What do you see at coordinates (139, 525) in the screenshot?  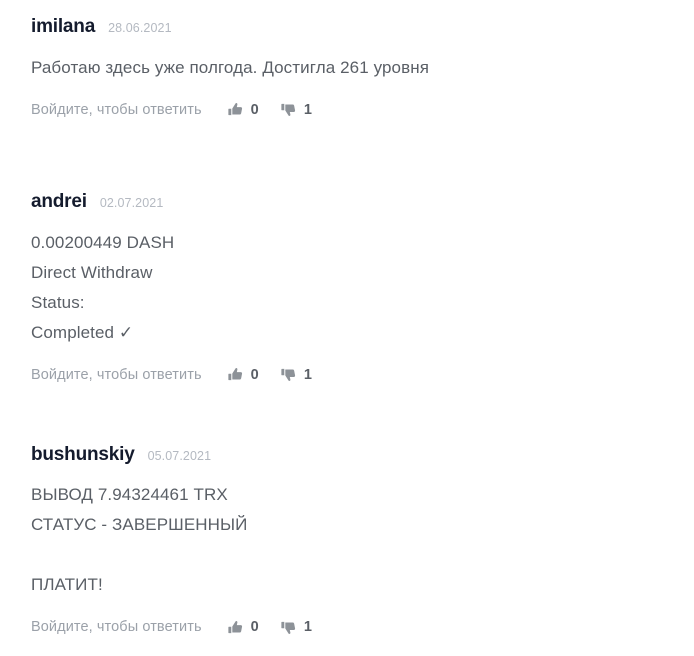 I see `comment-body-line: СТАТУС - ЗАВЕРШЕННЫЙ` at bounding box center [139, 525].